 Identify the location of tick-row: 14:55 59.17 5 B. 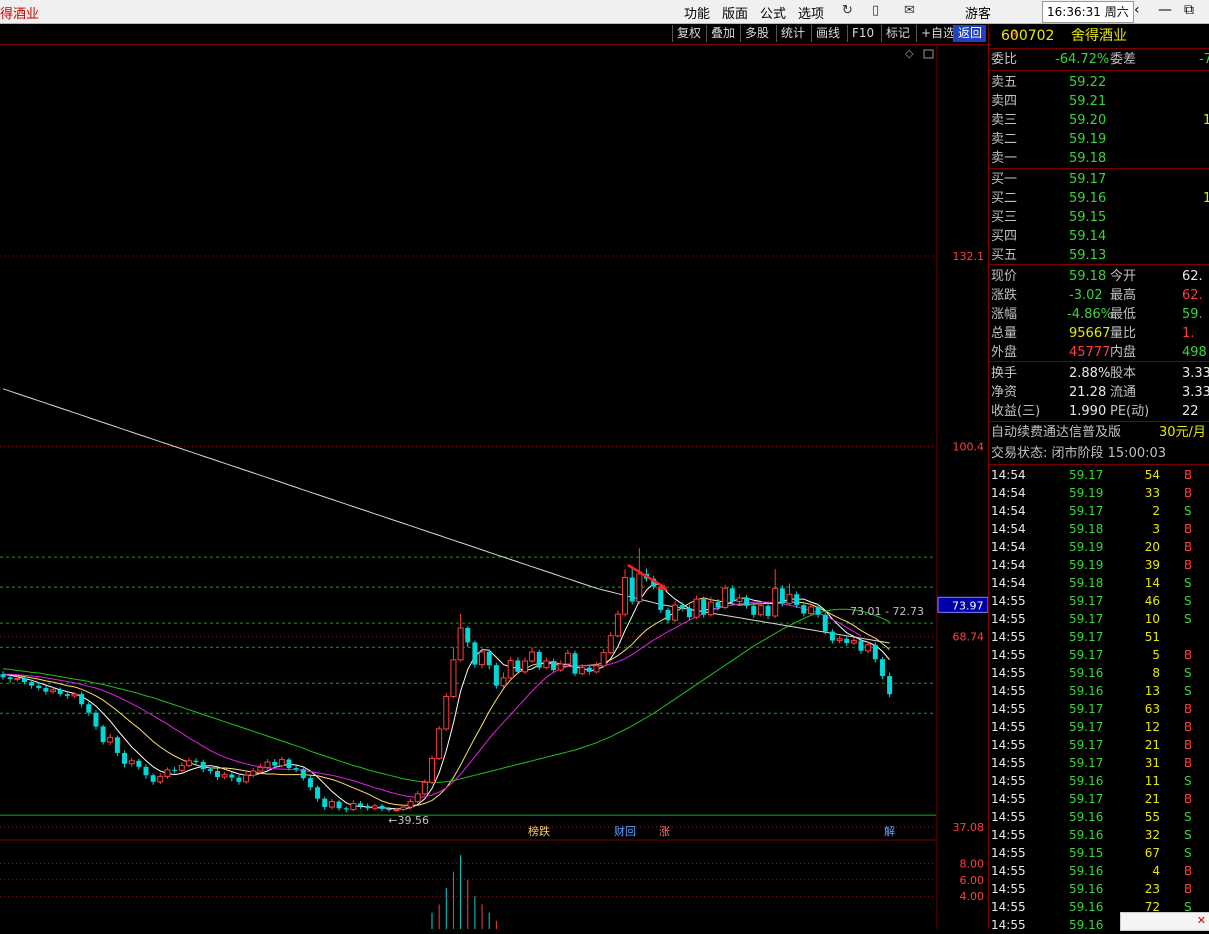
(1099, 655).